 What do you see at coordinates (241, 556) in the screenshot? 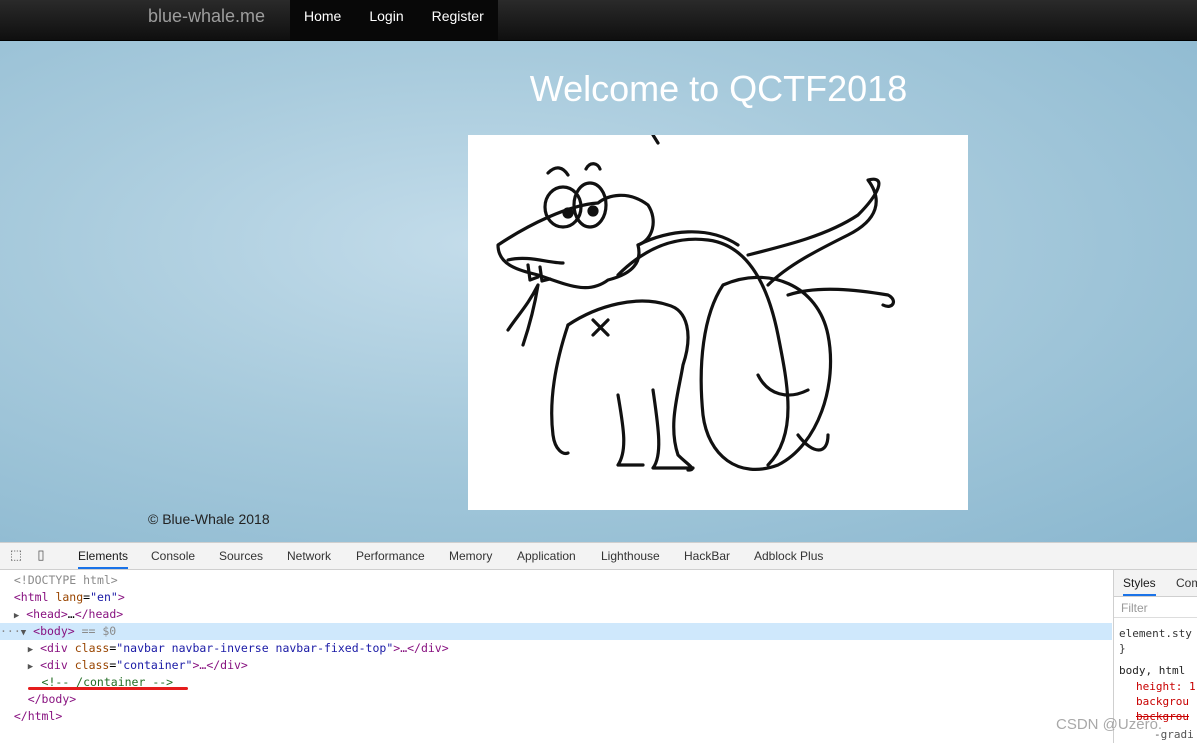
I see `tab-sources: Sources` at bounding box center [241, 556].